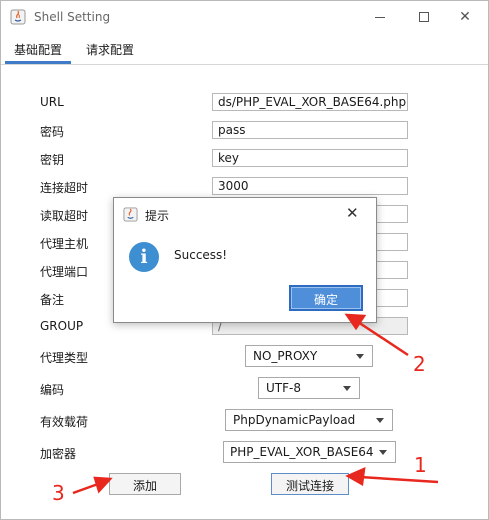  What do you see at coordinates (145, 484) in the screenshot?
I see `add-button: 添加` at bounding box center [145, 484].